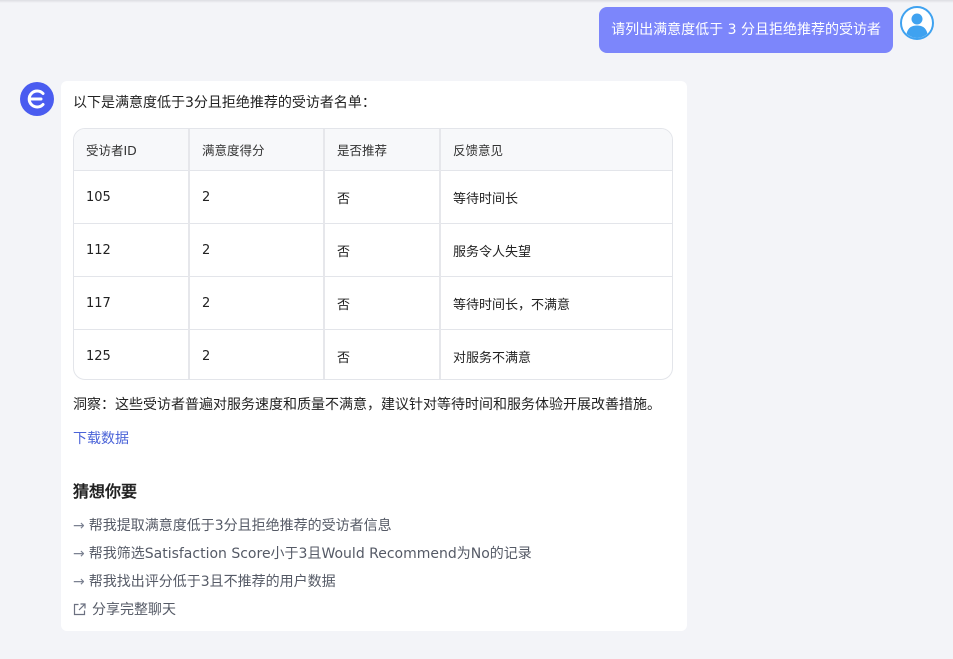  What do you see at coordinates (132, 197) in the screenshot?
I see `cell-id: 105` at bounding box center [132, 197].